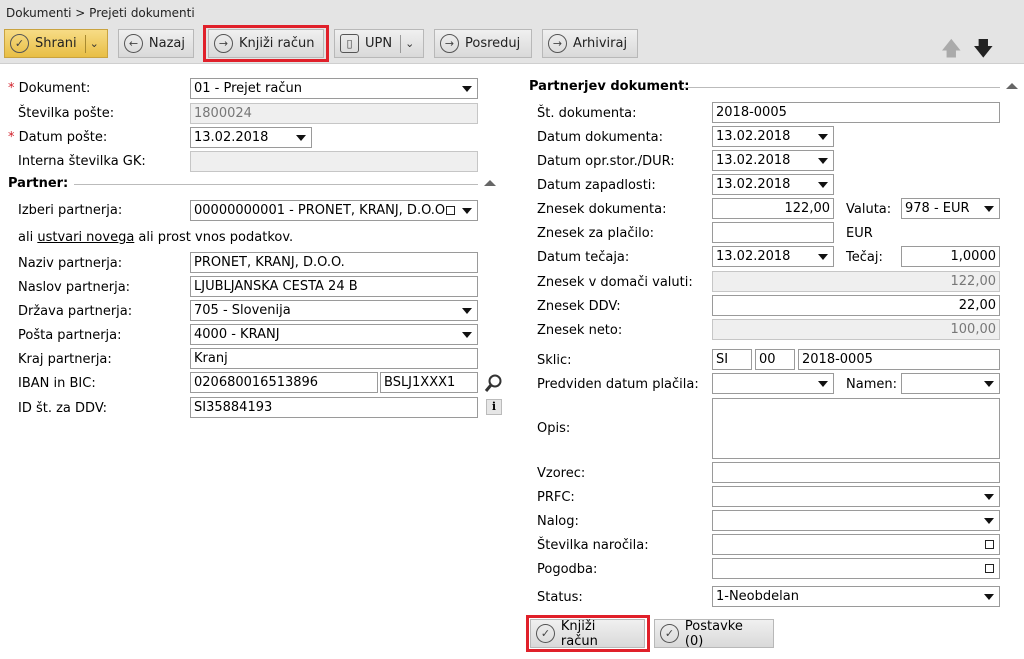 The image size is (1024, 659). Describe the element at coordinates (856, 428) in the screenshot. I see `opis-textarea` at that location.